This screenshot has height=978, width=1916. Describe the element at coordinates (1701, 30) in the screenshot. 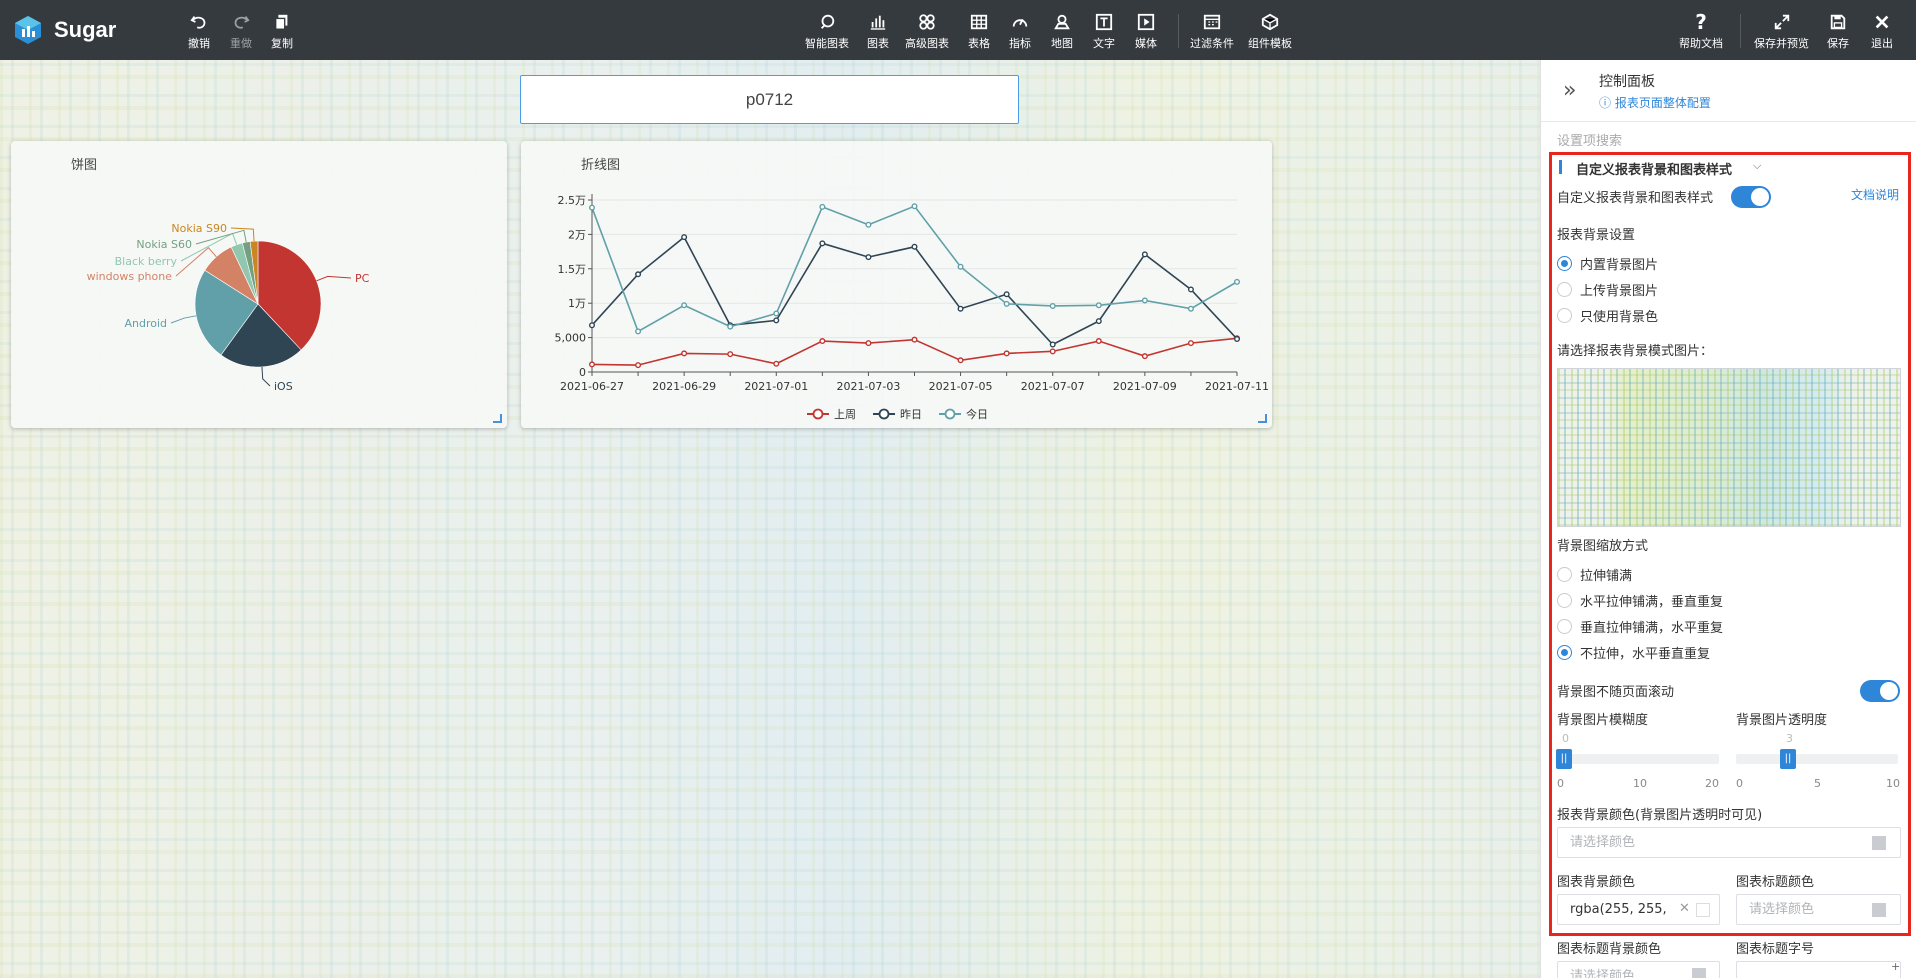

I see `help-button: ? 帮助文档` at that location.